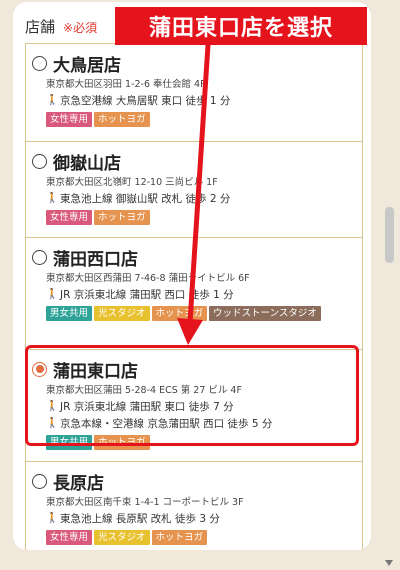 This screenshot has height=570, width=400. What do you see at coordinates (159, 424) in the screenshot?
I see `access-line: 🚶 京急本線・空港線 京急蒲田駅 西口 徒歩 5 分` at bounding box center [159, 424].